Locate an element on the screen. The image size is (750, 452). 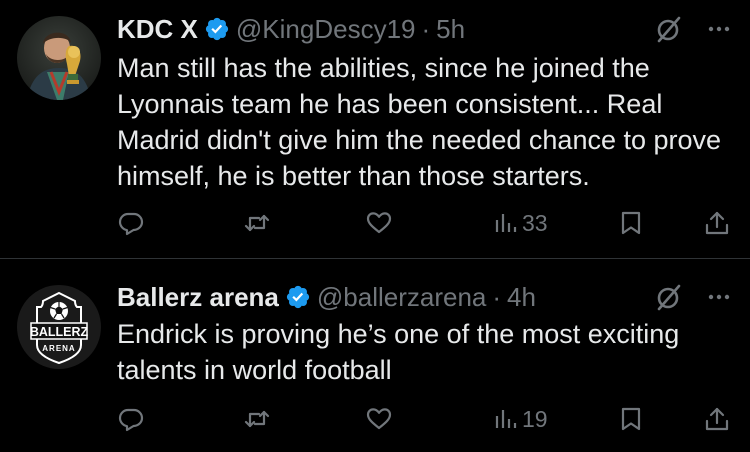
action-bar: 19 is located at coordinates (375, 419).